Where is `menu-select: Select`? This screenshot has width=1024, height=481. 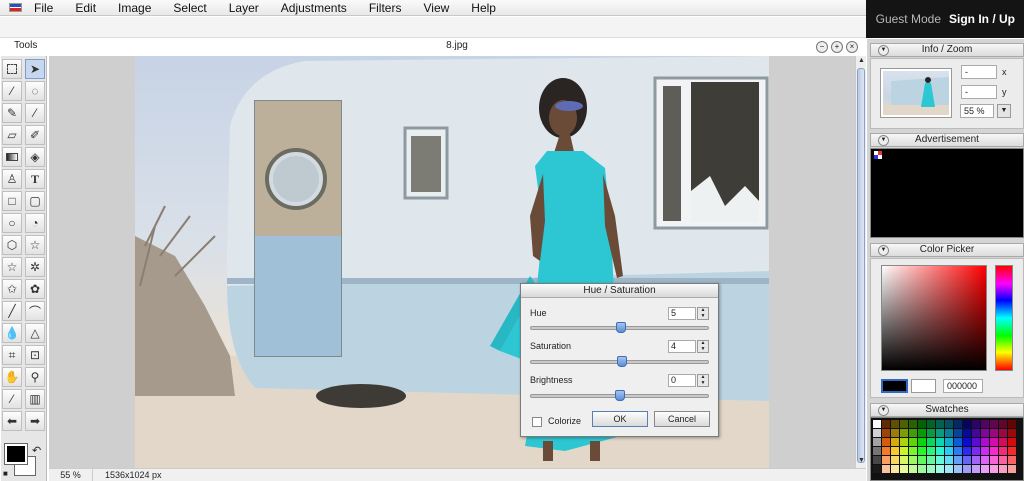
menu-select: Select is located at coordinates (189, 8).